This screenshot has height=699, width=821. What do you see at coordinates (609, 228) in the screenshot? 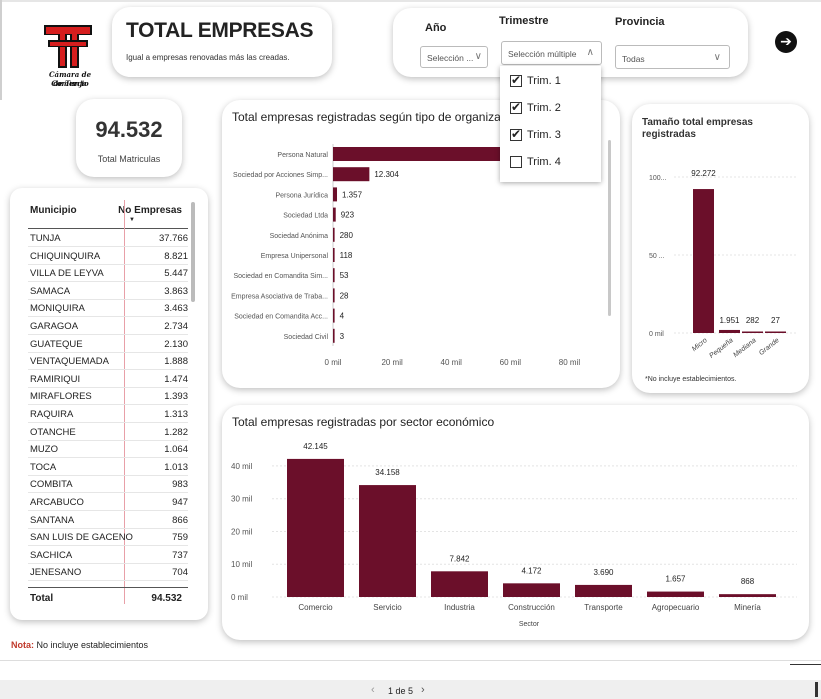
I see `chart-scrollbar` at bounding box center [609, 228].